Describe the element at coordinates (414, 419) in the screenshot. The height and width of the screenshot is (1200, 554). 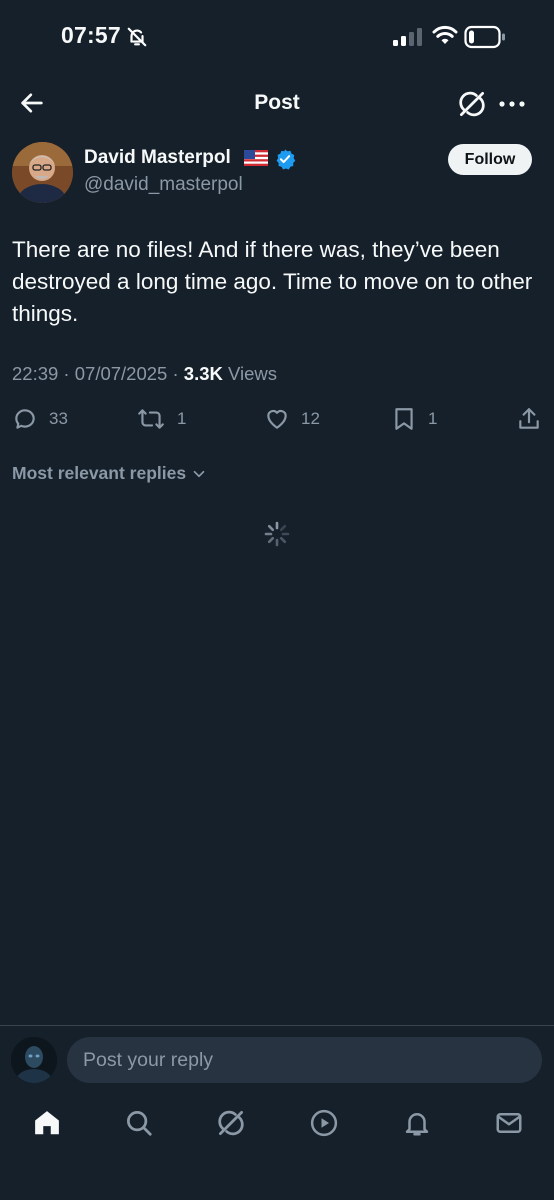
I see `bookmark-action: 1` at that location.